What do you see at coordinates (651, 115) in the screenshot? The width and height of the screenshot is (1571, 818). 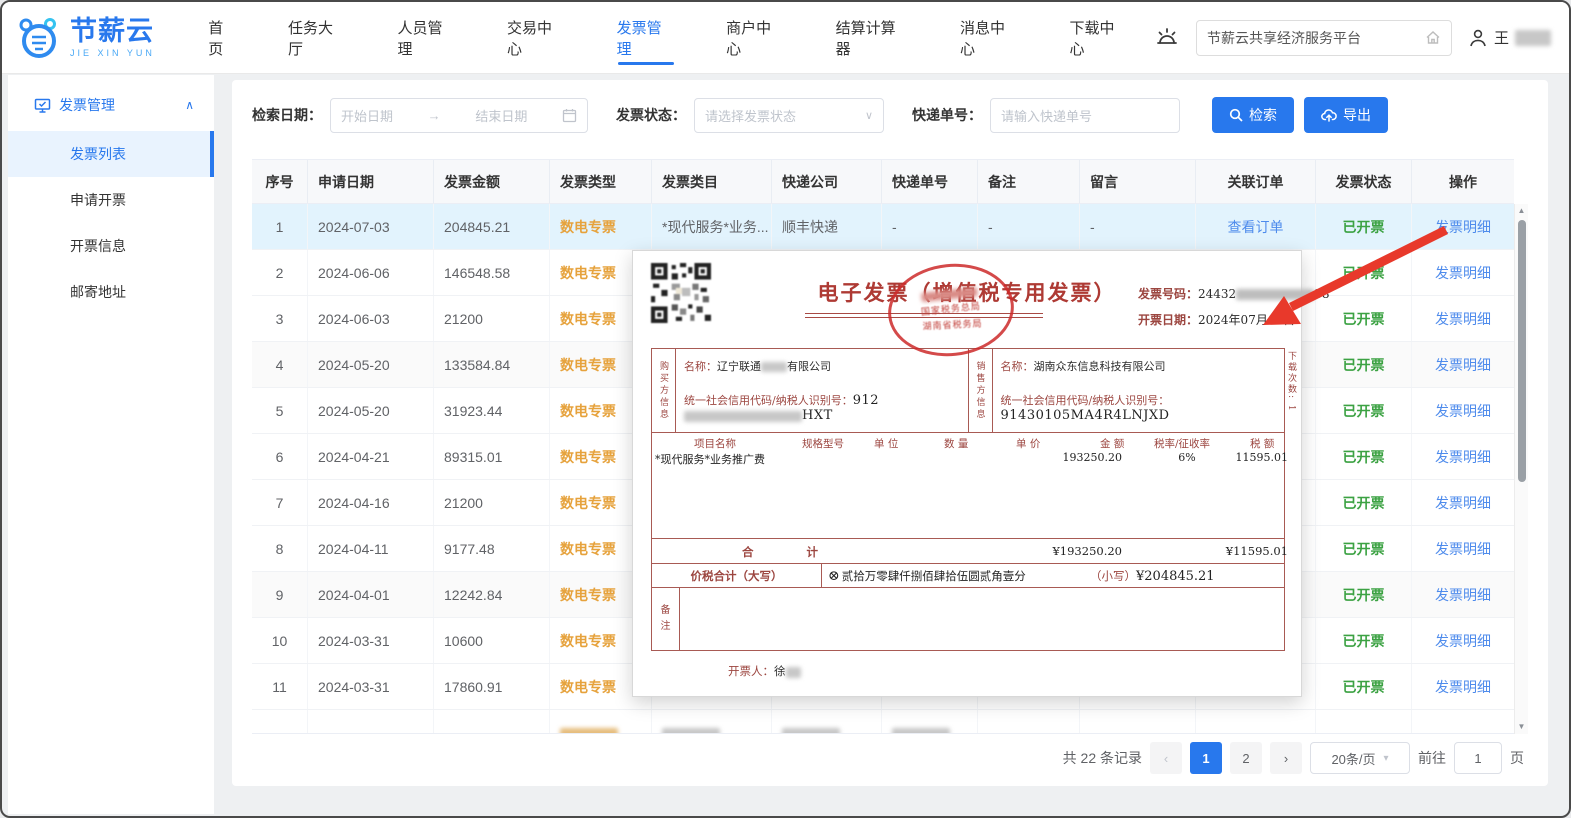 I see `status-filter-label: 发票状态：` at bounding box center [651, 115].